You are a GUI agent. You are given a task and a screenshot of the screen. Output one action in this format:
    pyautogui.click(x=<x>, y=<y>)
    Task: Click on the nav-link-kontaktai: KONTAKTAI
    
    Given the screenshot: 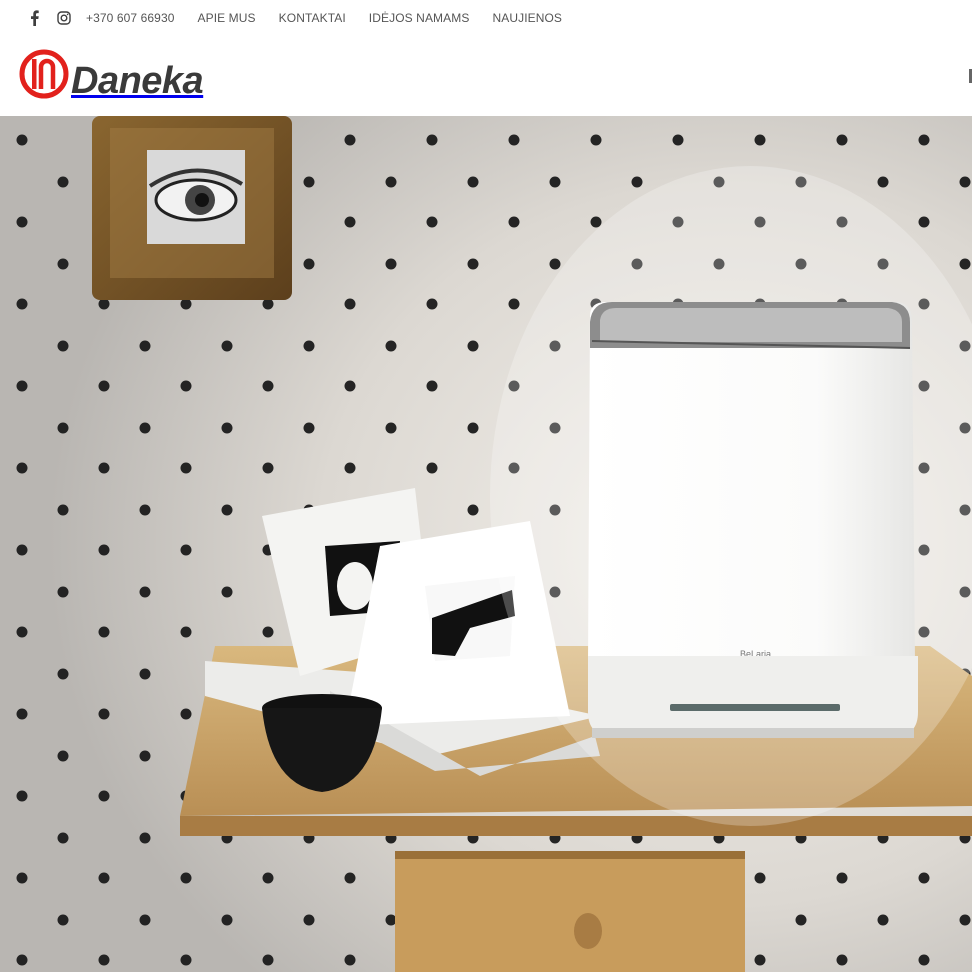 What is the action you would take?
    pyautogui.click(x=312, y=18)
    